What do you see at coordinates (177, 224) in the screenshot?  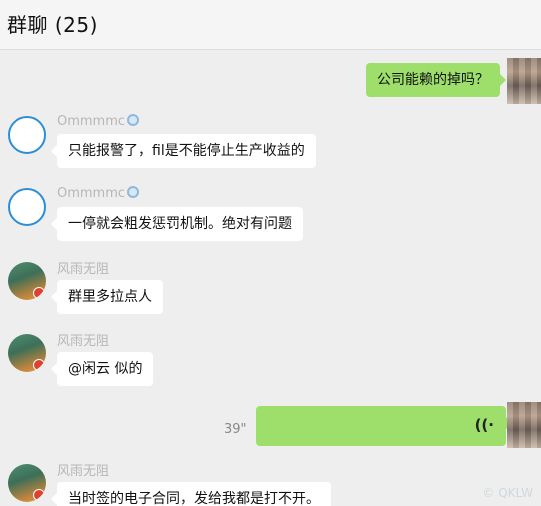 I see `incoming-message-bubble: 一停就会粗发惩罚机制。绝对有问题` at bounding box center [177, 224].